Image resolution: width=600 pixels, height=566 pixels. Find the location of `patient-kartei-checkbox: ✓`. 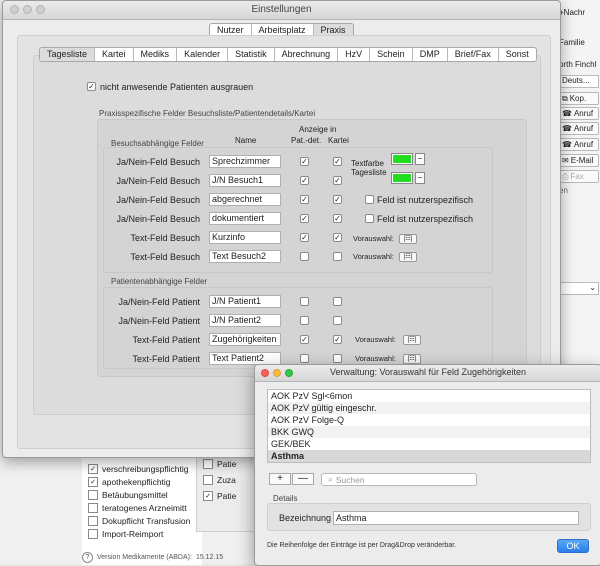

patient-kartei-checkbox: ✓ is located at coordinates (337, 339).